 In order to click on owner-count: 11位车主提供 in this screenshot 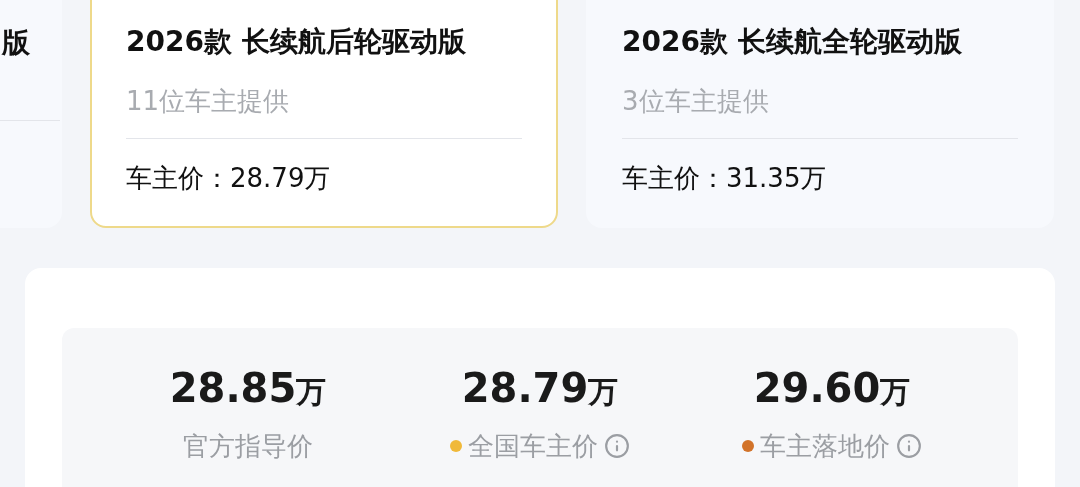, I will do `click(208, 101)`.